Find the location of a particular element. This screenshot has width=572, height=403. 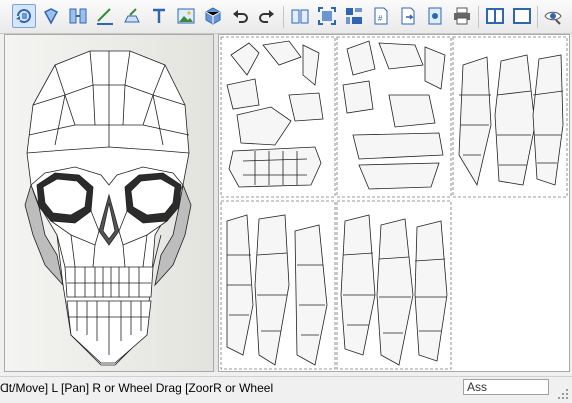

line-tool-button is located at coordinates (105, 16).